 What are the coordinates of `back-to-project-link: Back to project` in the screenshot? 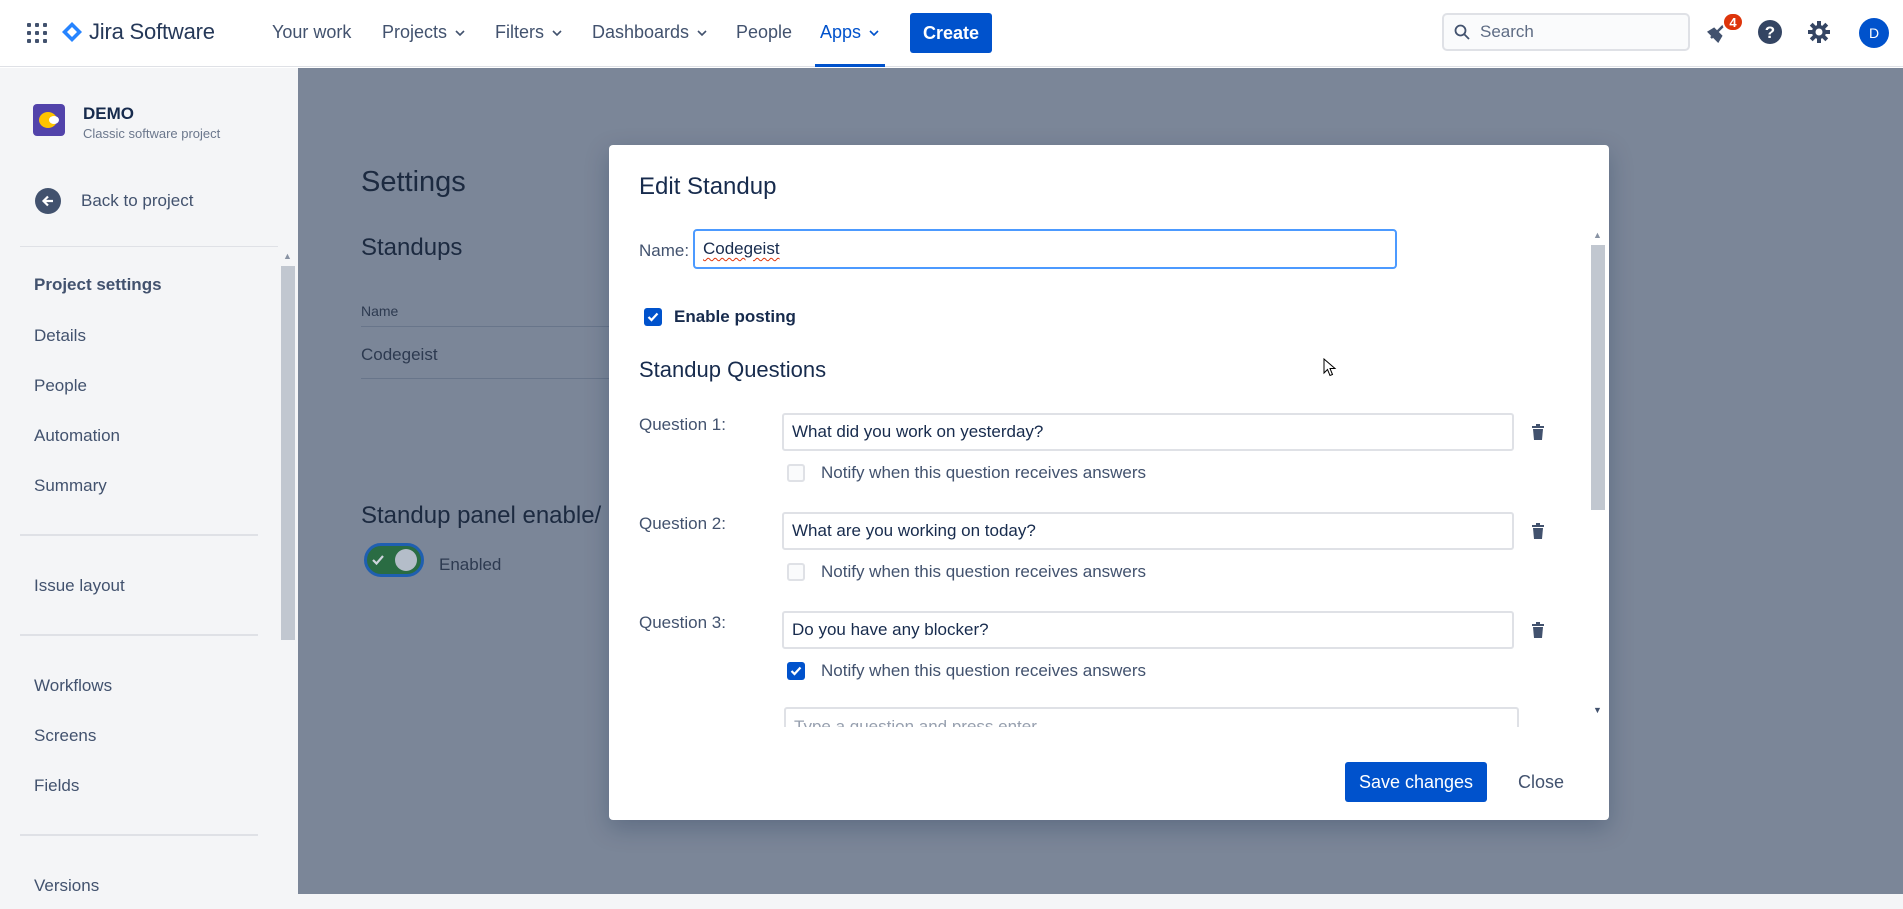 It's located at (114, 201).